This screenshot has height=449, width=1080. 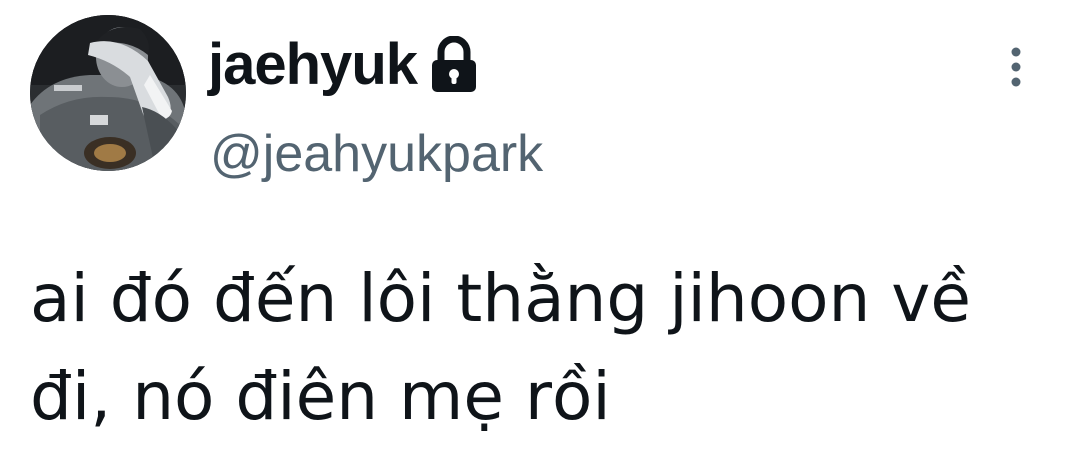 I want to click on display-name: jaehyuk, so click(x=313, y=65).